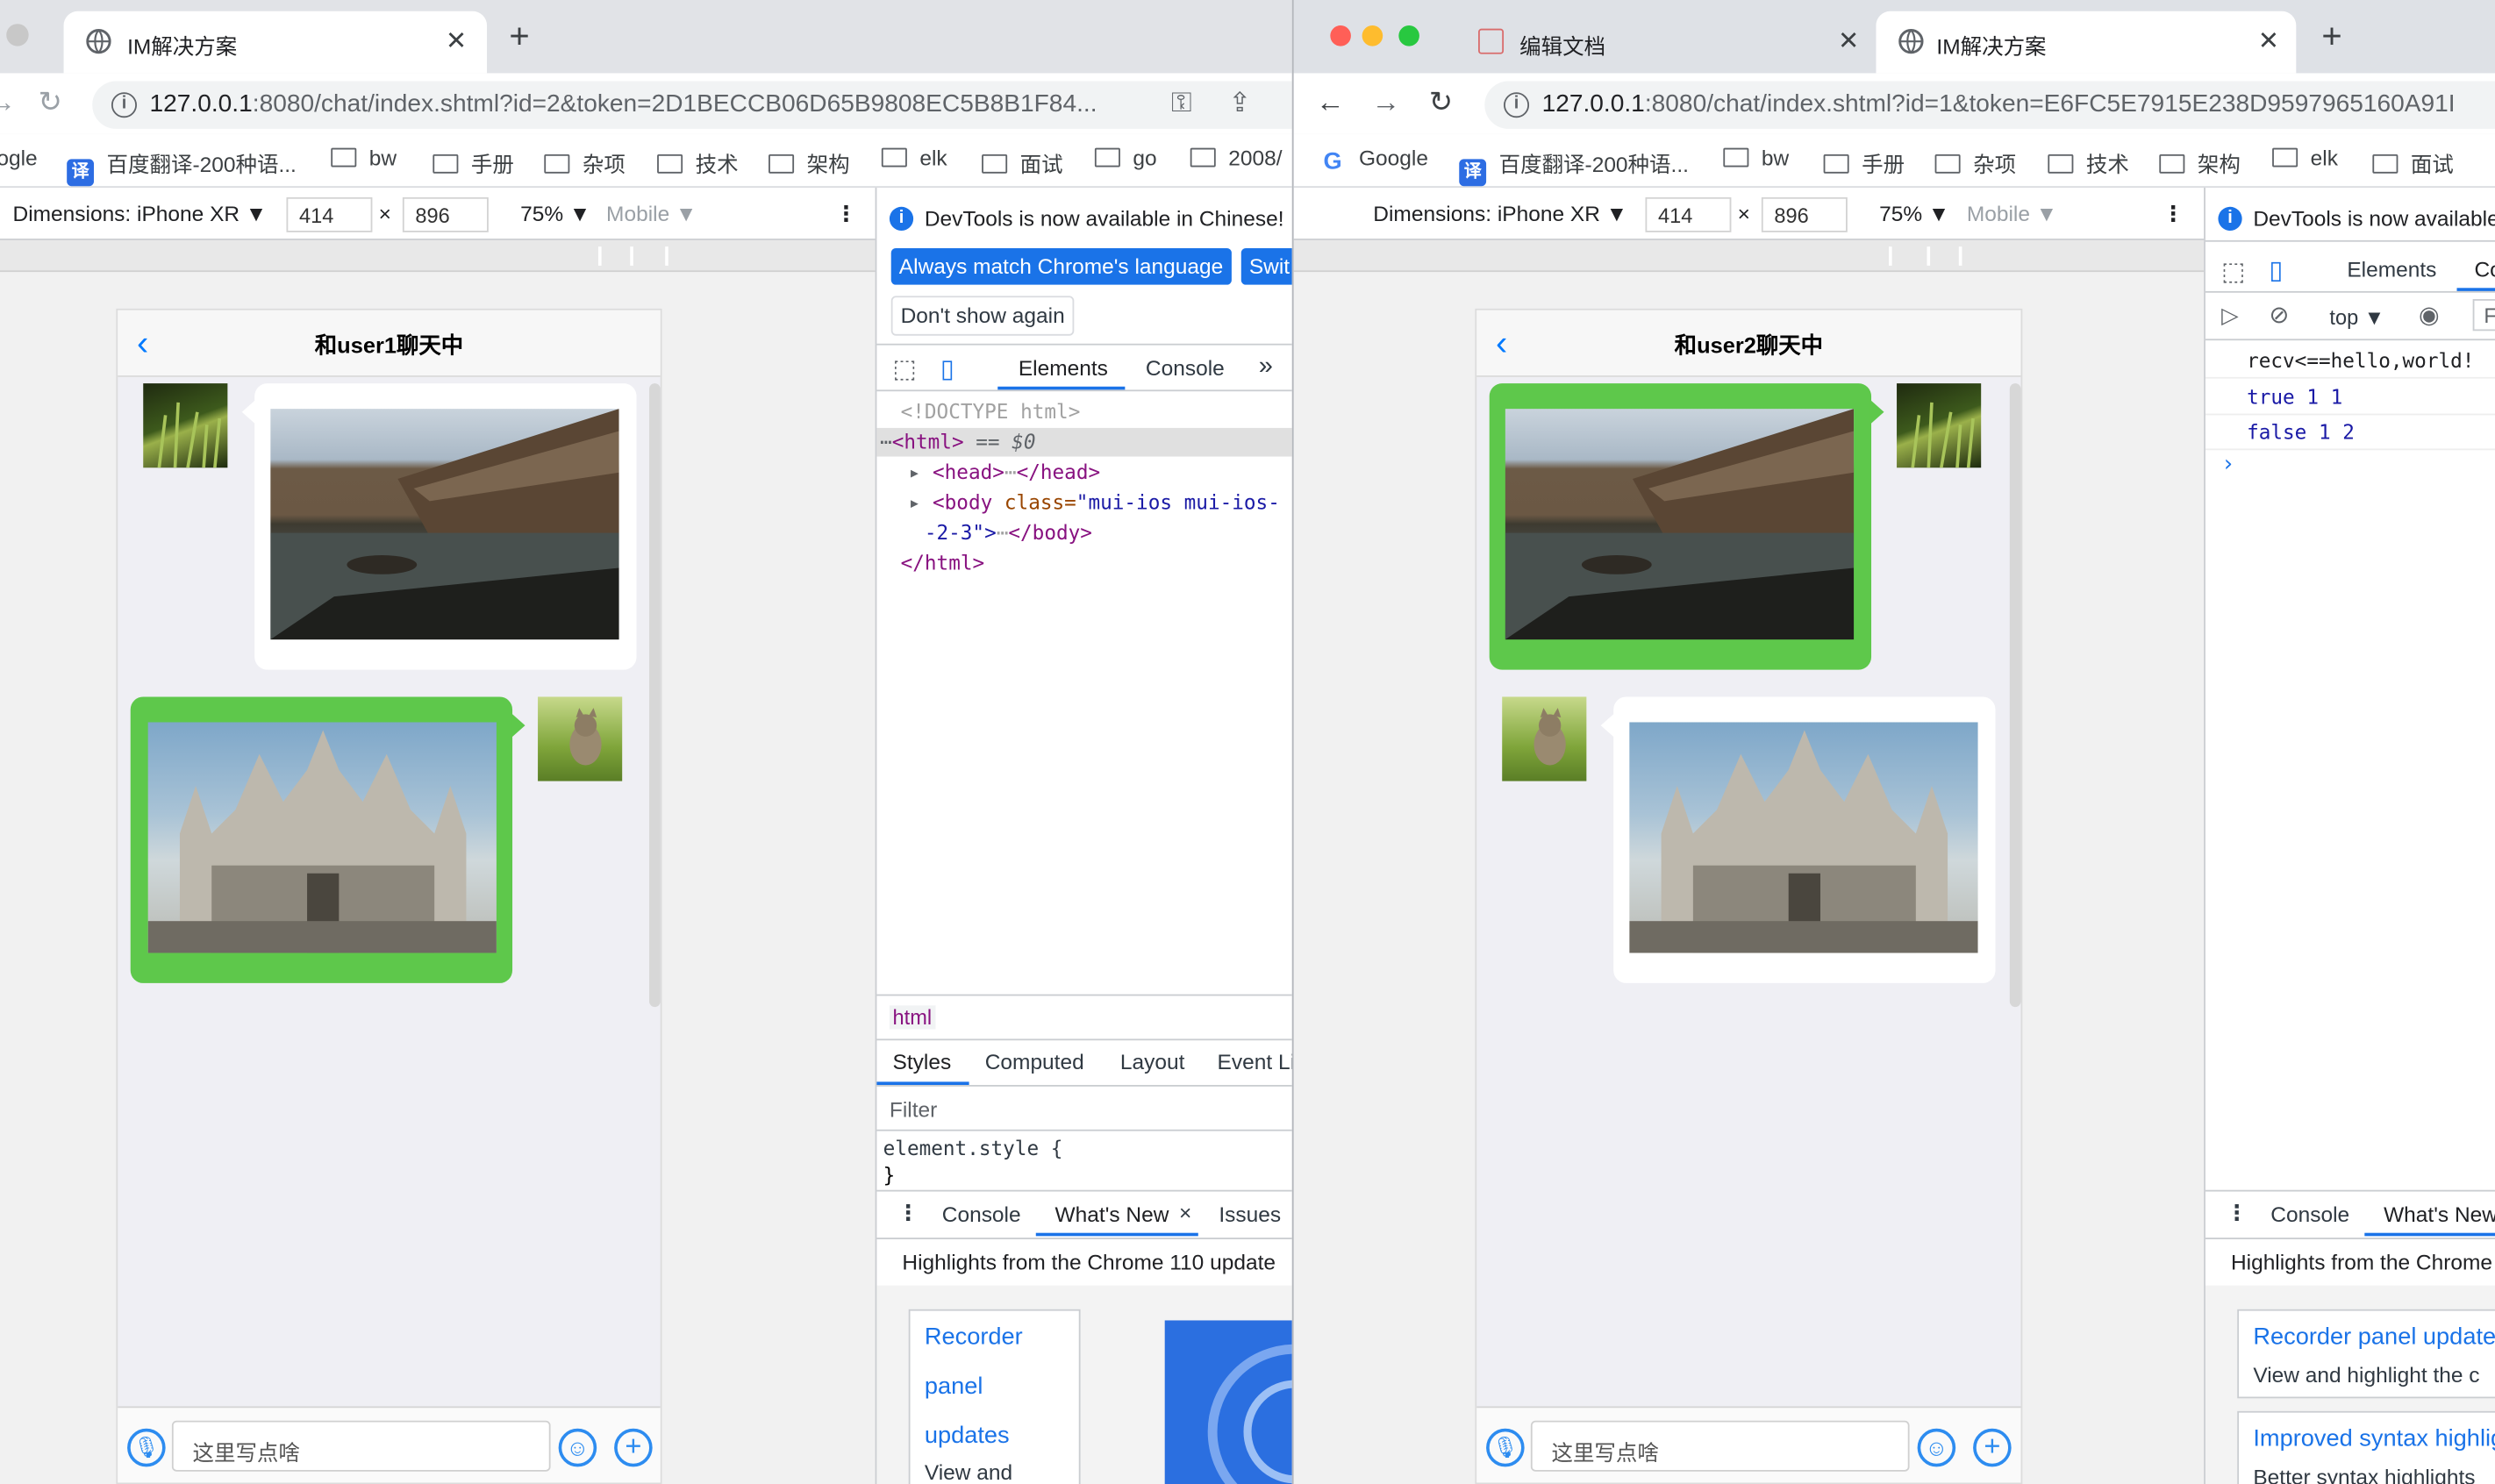  I want to click on clear-console-icon: ⊘, so click(2279, 315).